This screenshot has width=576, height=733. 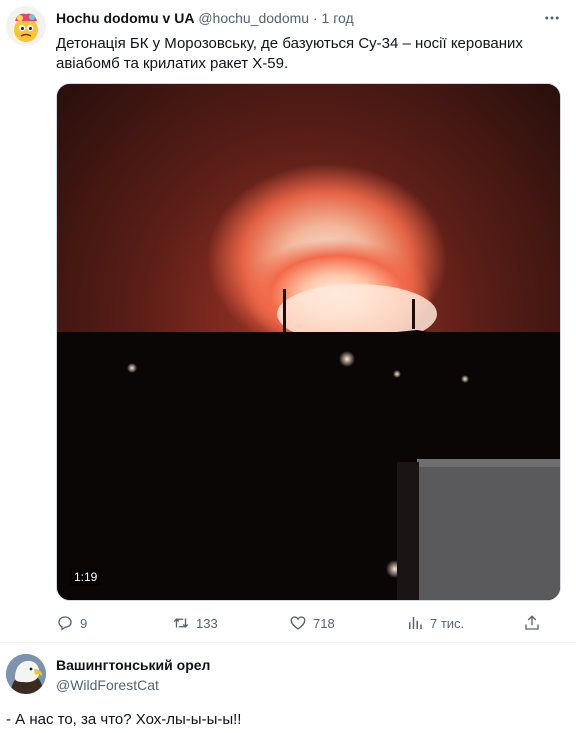 I want to click on author-avatar, so click(x=26, y=26).